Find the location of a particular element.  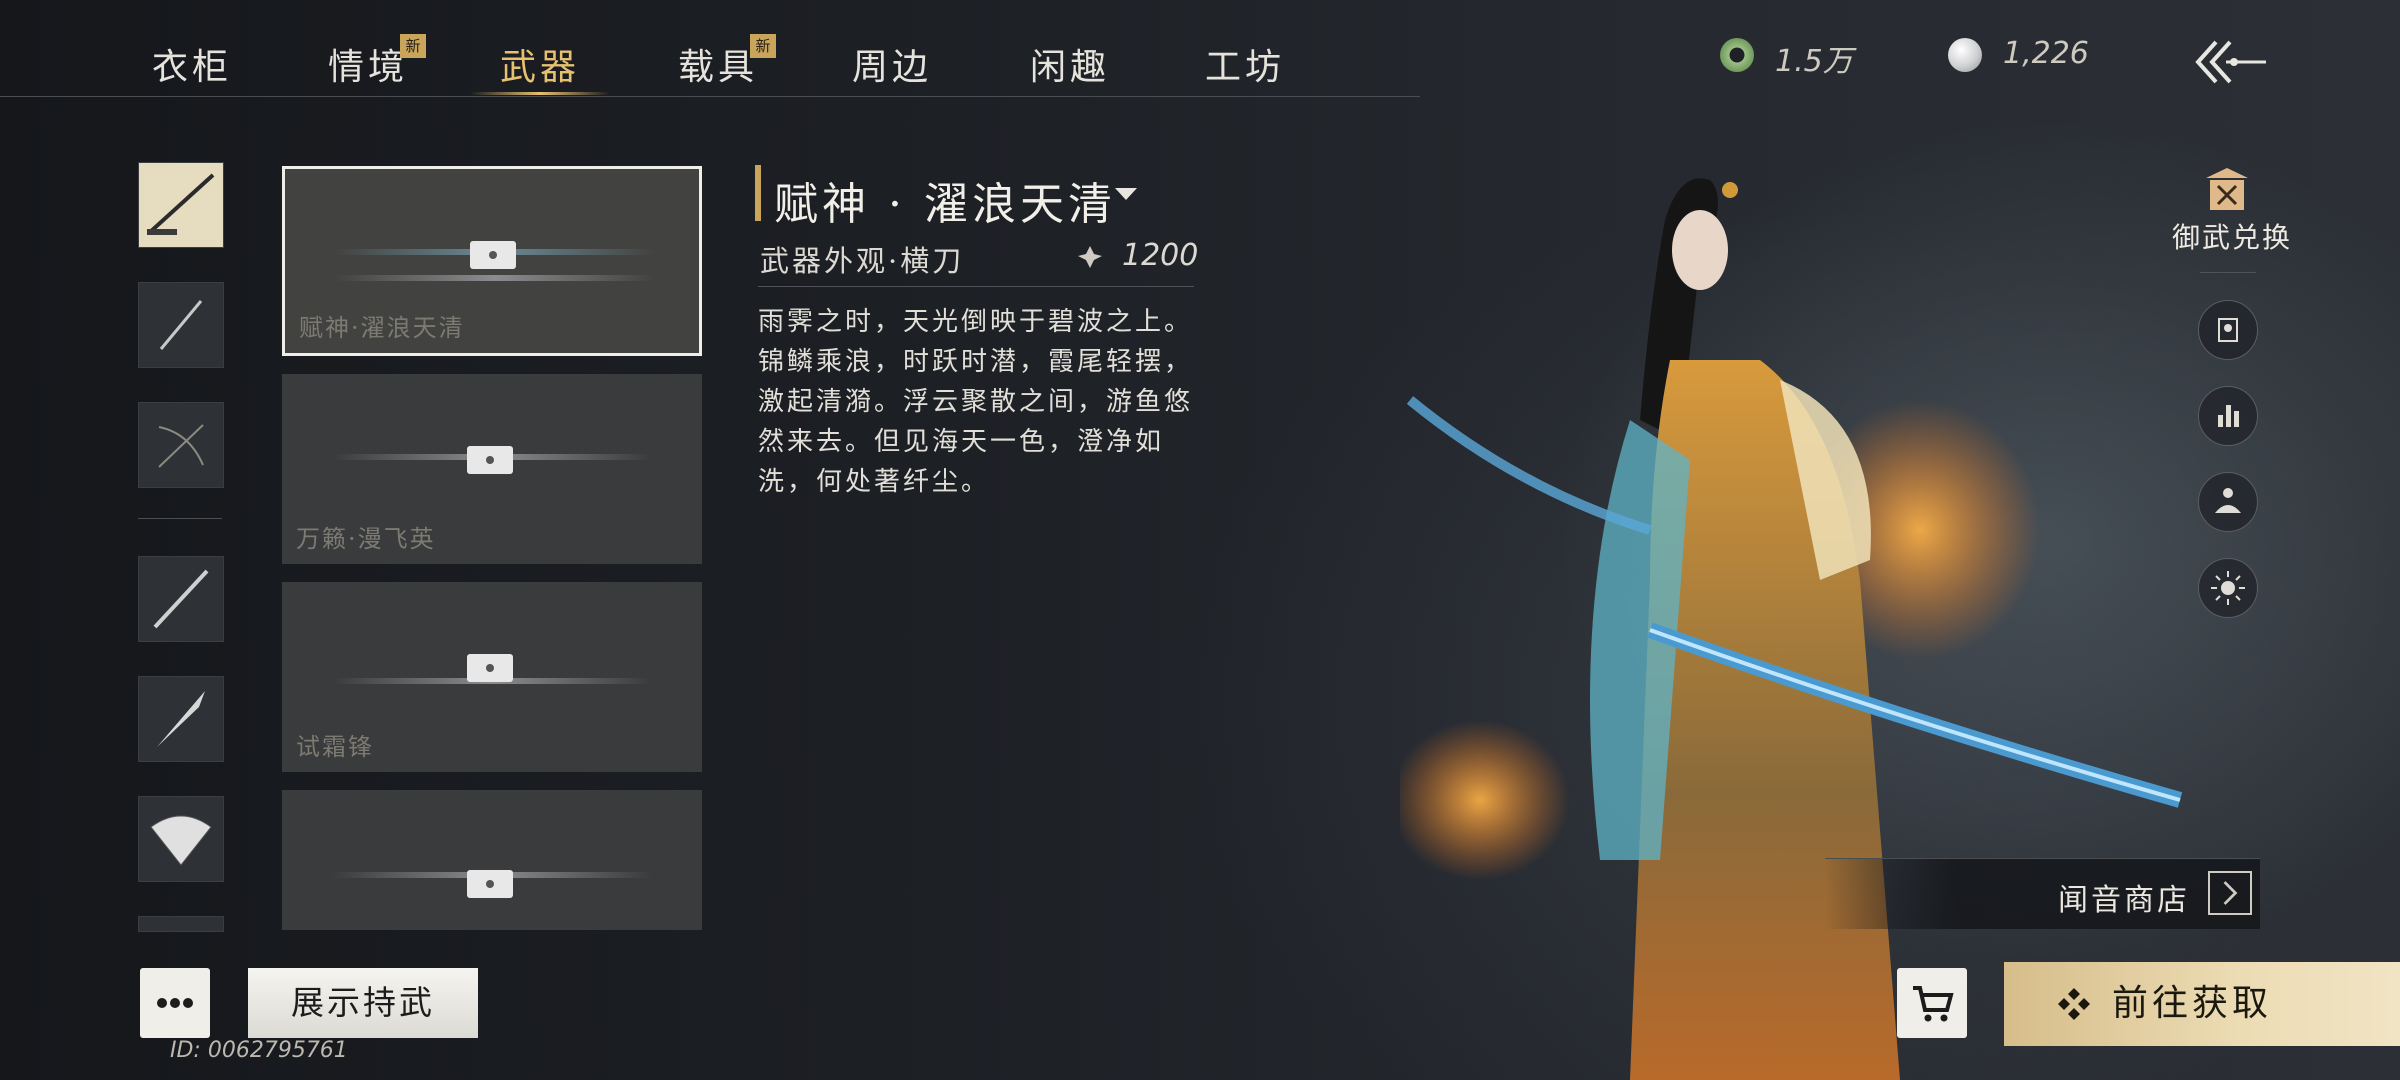

diamond-cluster-icon is located at coordinates (2074, 1004).